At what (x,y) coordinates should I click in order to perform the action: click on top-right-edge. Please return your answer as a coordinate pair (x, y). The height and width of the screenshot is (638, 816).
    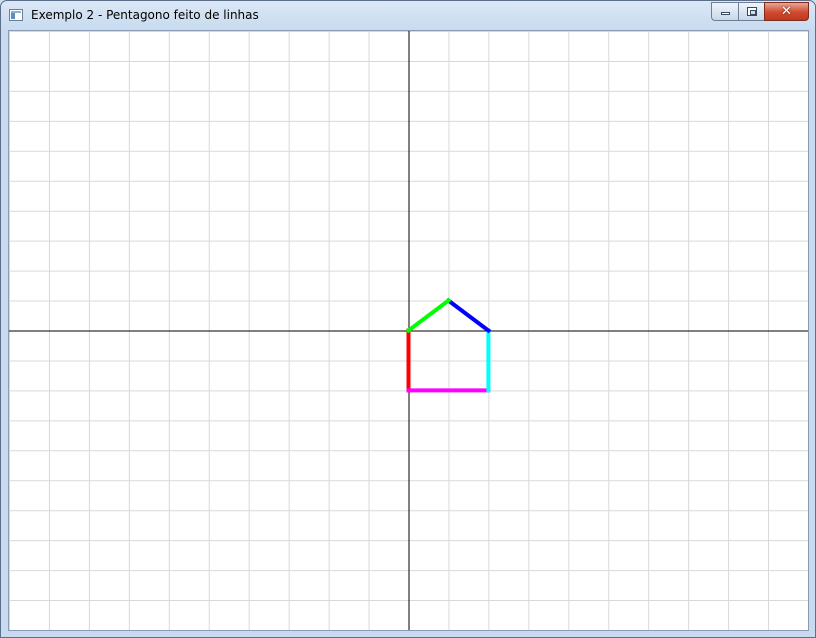
    Looking at the image, I should click on (468, 315).